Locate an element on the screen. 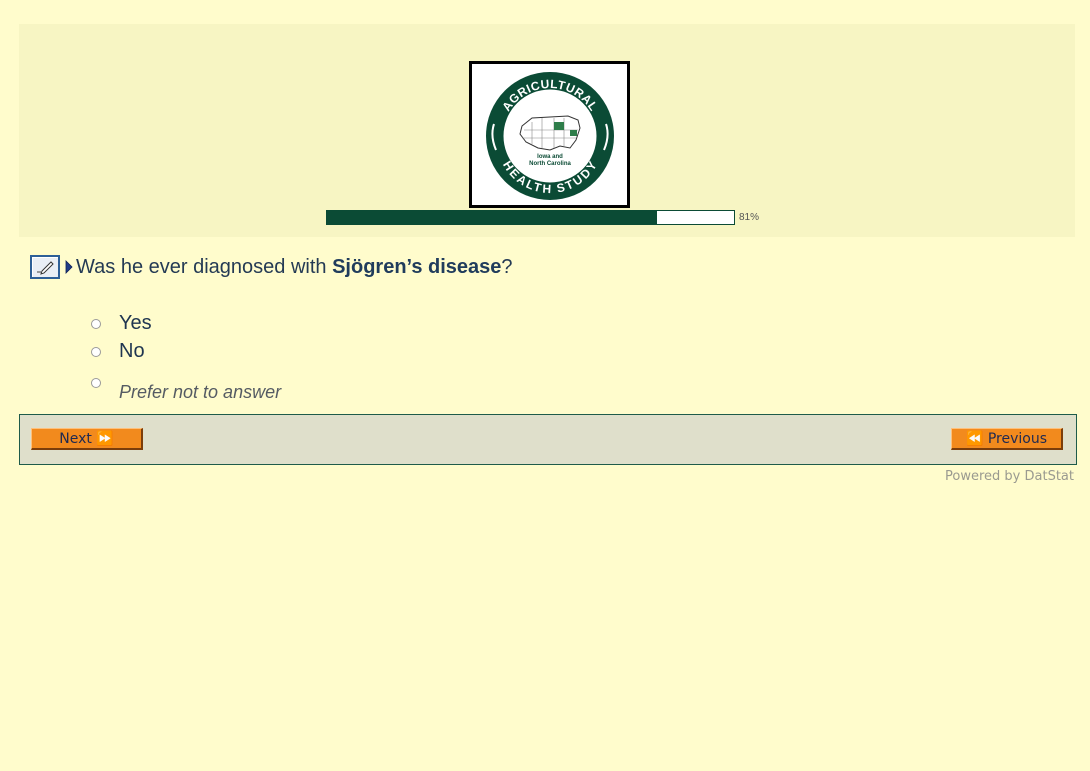  progress-label: 81% is located at coordinates (749, 217).